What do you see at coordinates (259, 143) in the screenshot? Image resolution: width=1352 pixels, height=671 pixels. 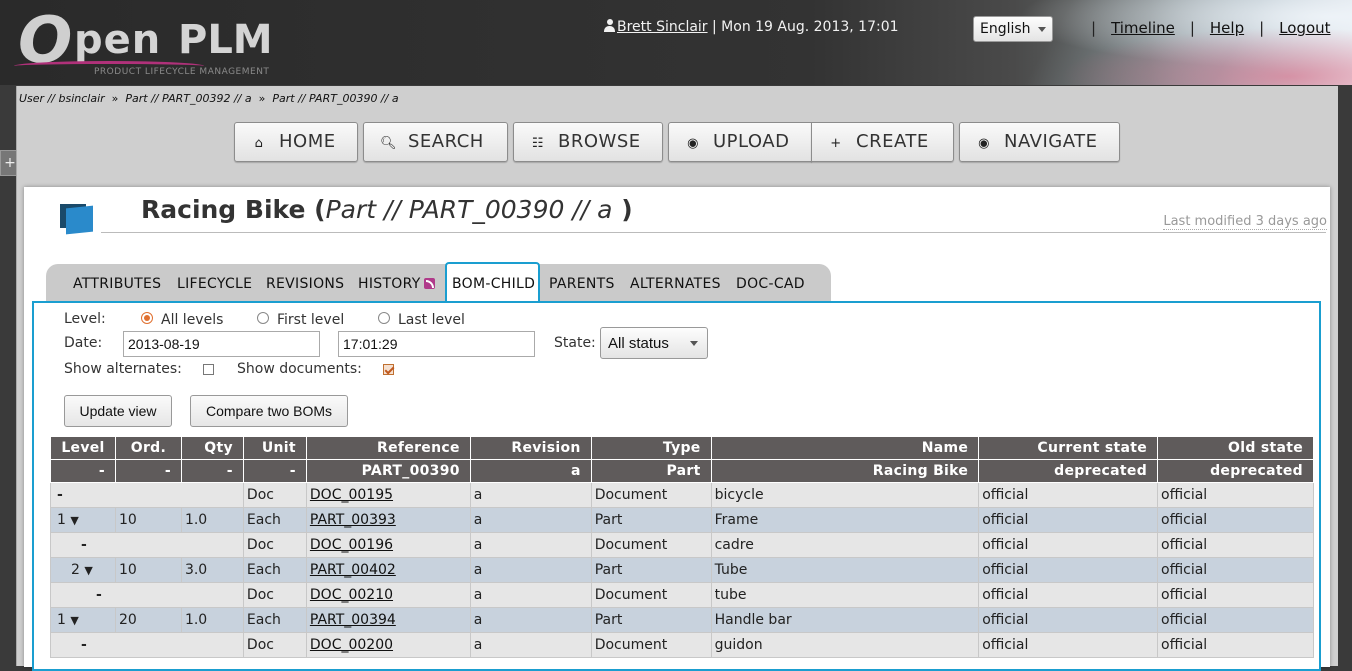 I see `home-icon: ⌂` at bounding box center [259, 143].